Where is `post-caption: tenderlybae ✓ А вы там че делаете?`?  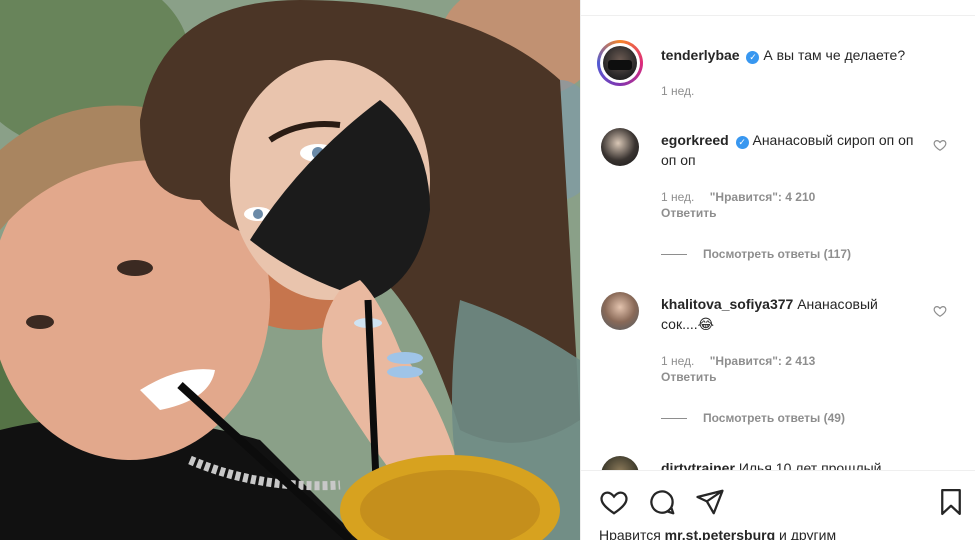 post-caption: tenderlybae ✓ А вы там че делаете? is located at coordinates (811, 55).